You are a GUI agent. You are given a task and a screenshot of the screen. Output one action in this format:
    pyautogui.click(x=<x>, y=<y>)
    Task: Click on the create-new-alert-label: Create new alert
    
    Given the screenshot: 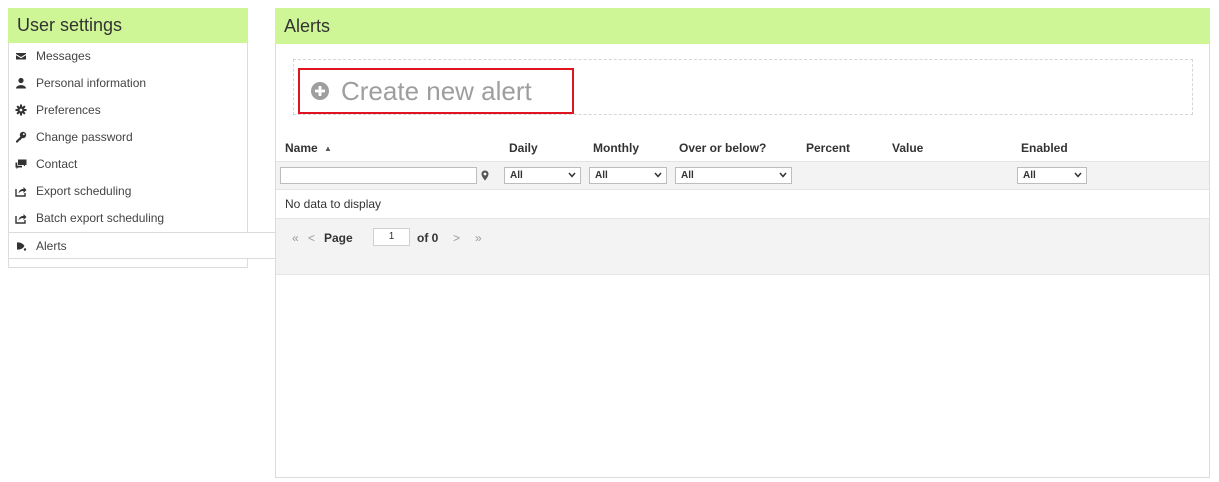 What is the action you would take?
    pyautogui.click(x=436, y=90)
    